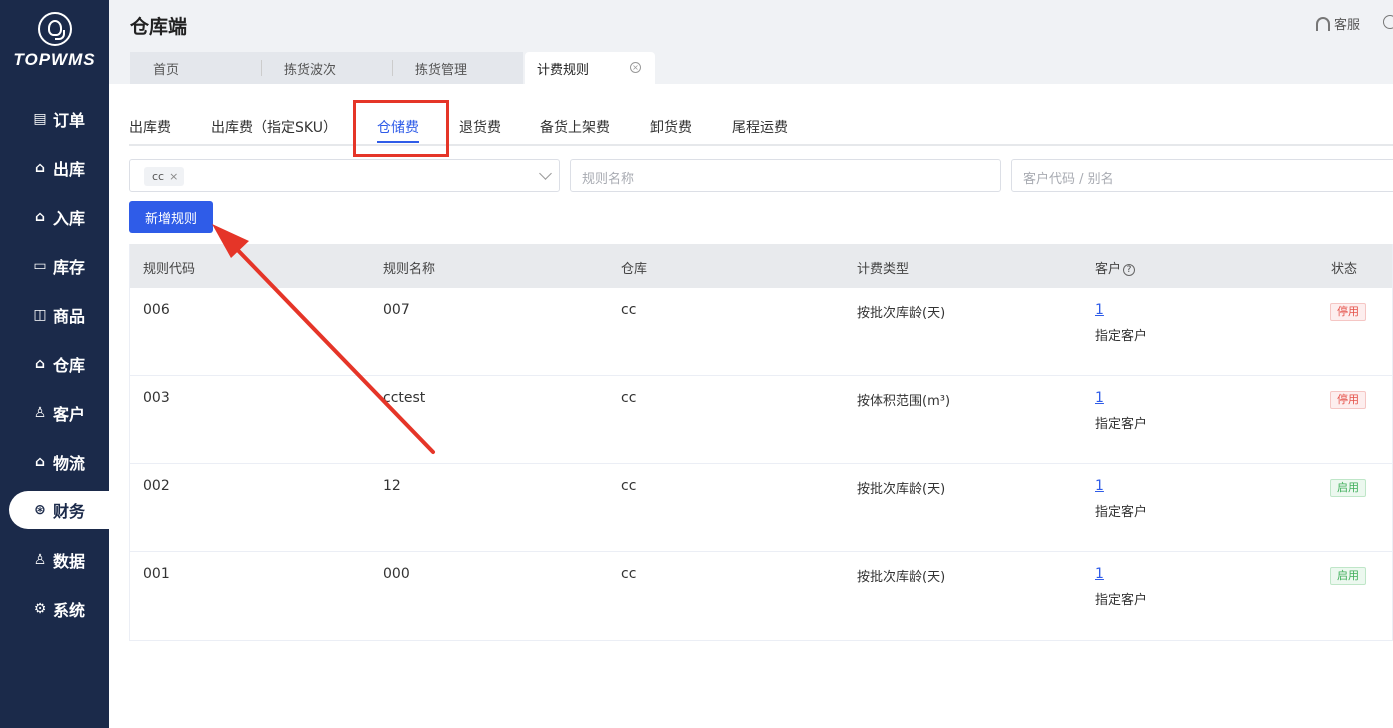  I want to click on nav-label: 库存, so click(69, 267).